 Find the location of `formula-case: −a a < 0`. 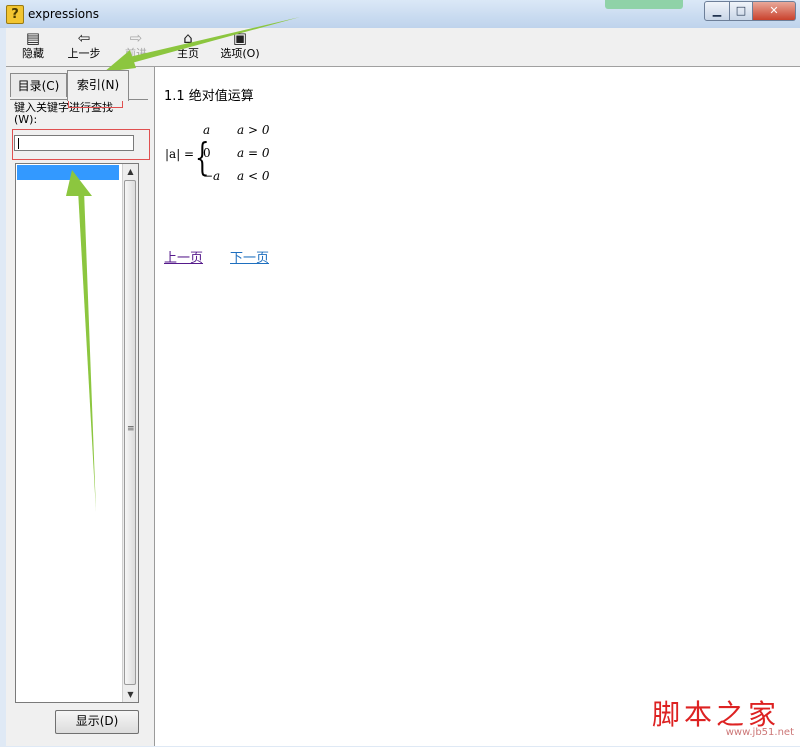

formula-case: −a a < 0 is located at coordinates (236, 176).